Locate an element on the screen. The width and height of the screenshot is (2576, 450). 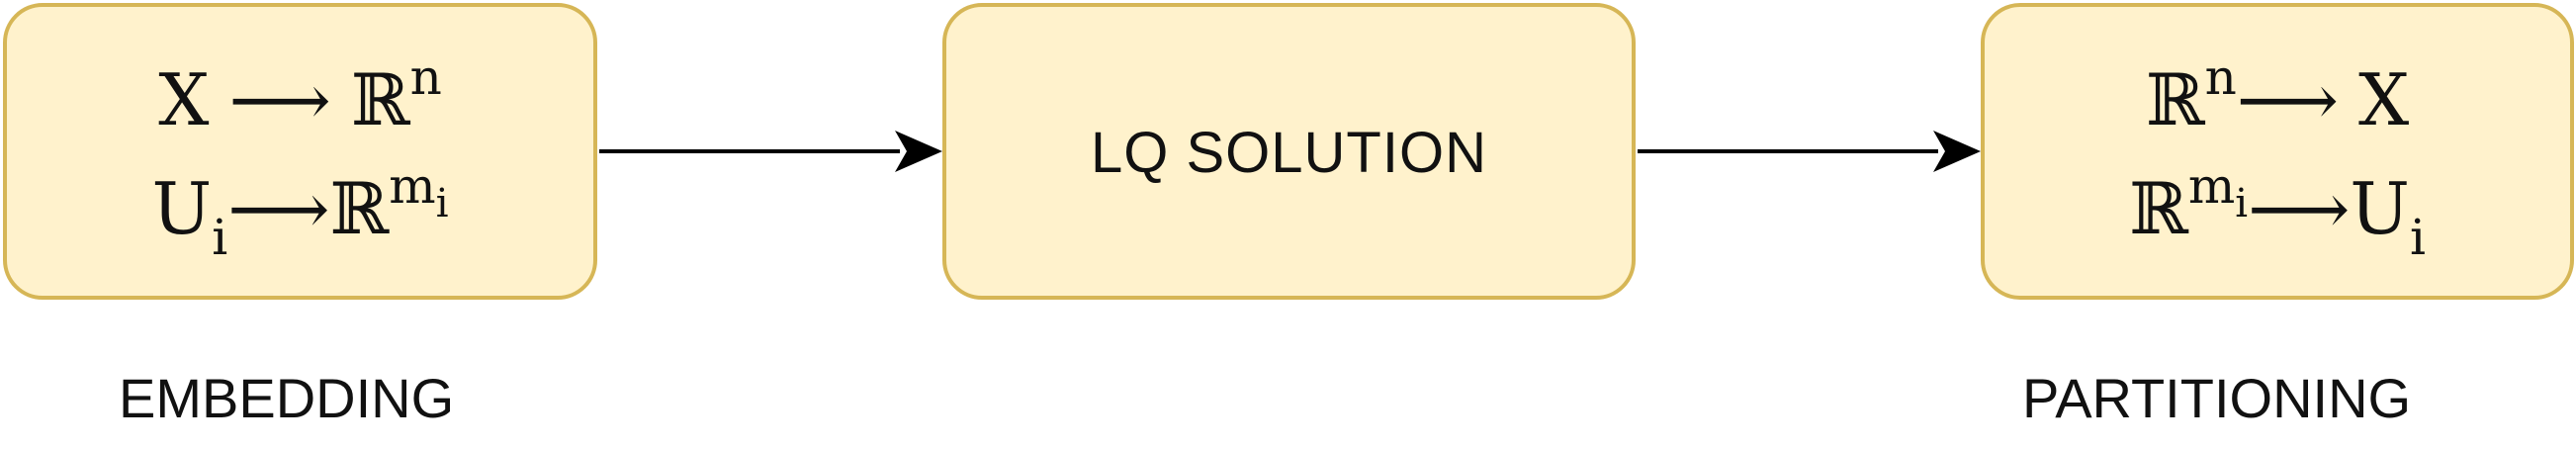
embedding-caption: EMBEDDING is located at coordinates (287, 398).